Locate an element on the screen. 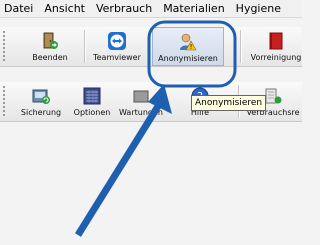 The height and width of the screenshot is (245, 320). vorreinigung-button: Vorreinigung is located at coordinates (276, 46).